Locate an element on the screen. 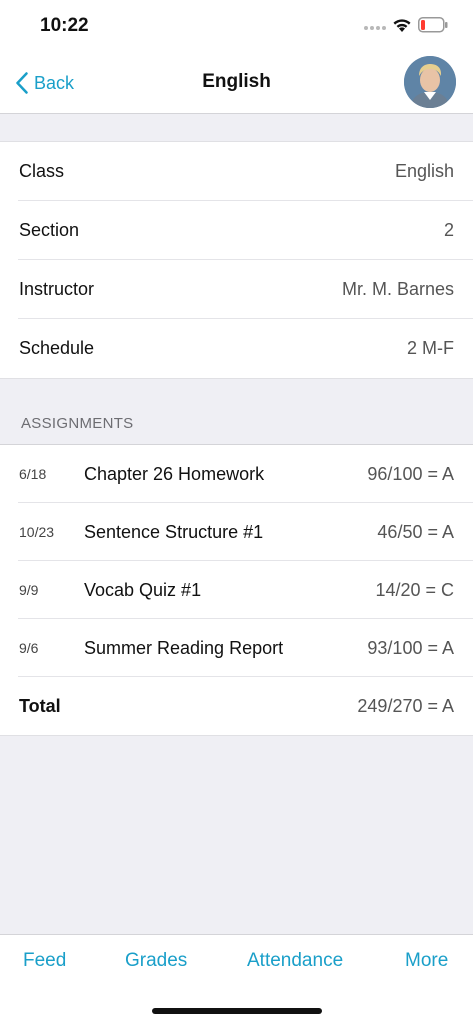 This screenshot has height=1024, width=473. total-score: 249/270 = A is located at coordinates (405, 706).